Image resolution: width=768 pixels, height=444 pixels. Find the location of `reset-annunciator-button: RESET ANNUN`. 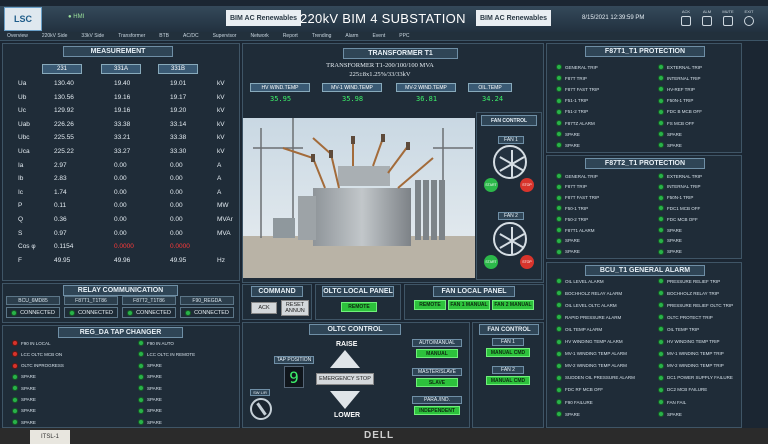

reset-annunciator-button: RESET ANNUN is located at coordinates (295, 308).